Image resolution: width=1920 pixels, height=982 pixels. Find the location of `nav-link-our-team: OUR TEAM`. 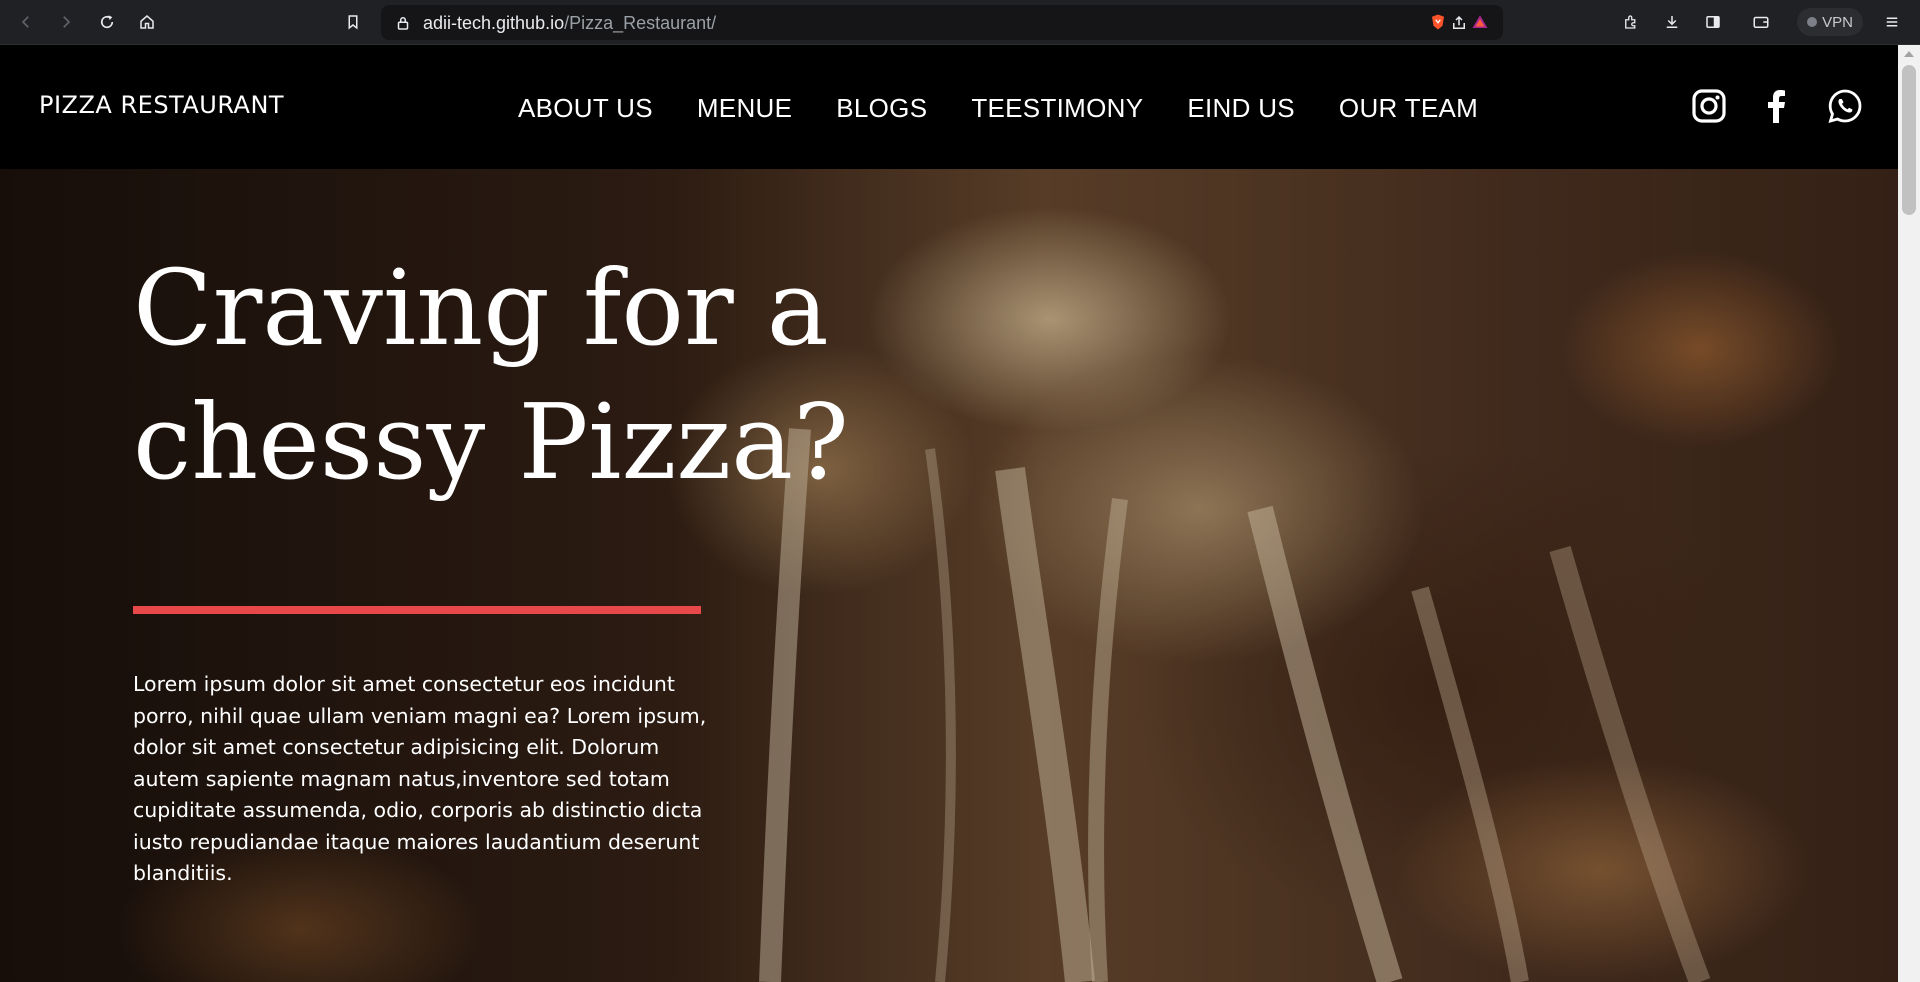

nav-link-our-team: OUR TEAM is located at coordinates (1408, 108).